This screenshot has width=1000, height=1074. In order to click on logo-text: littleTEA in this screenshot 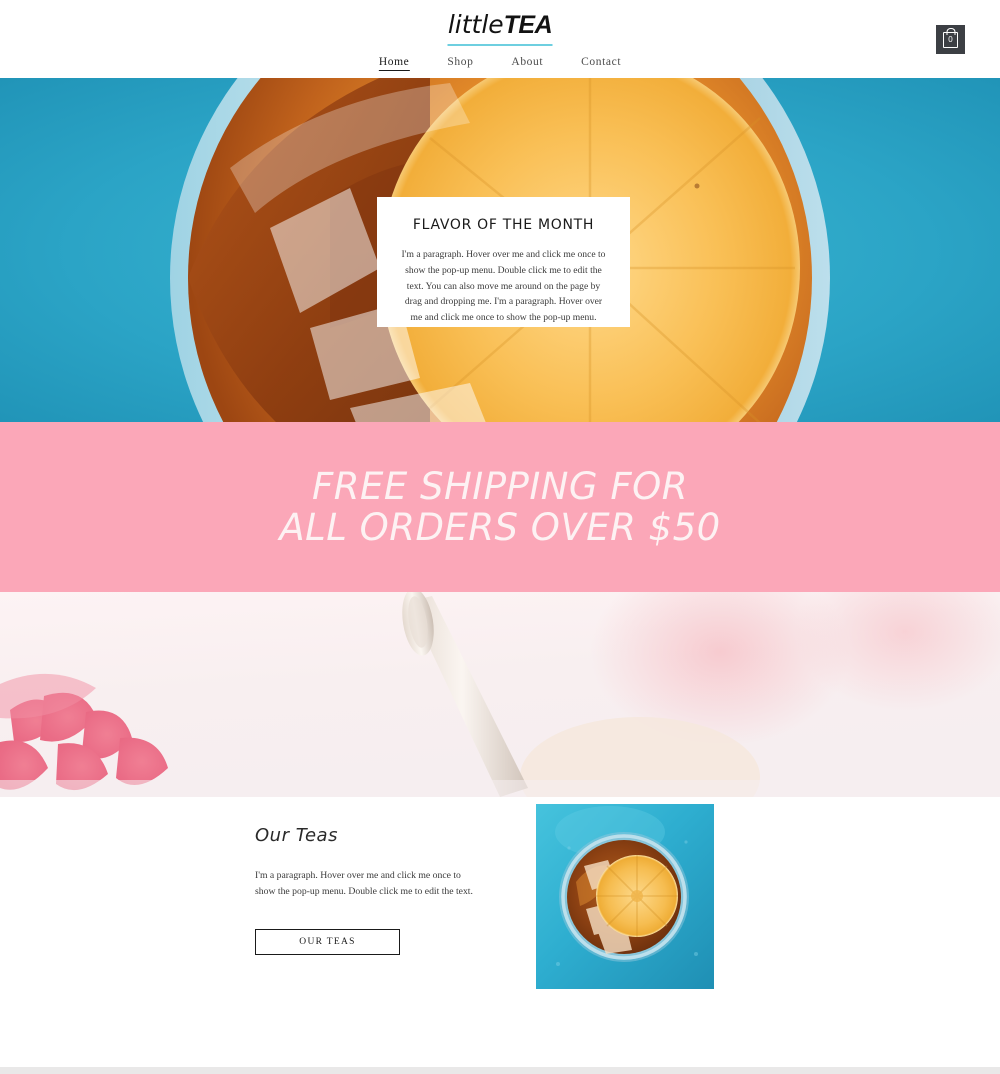, I will do `click(500, 25)`.